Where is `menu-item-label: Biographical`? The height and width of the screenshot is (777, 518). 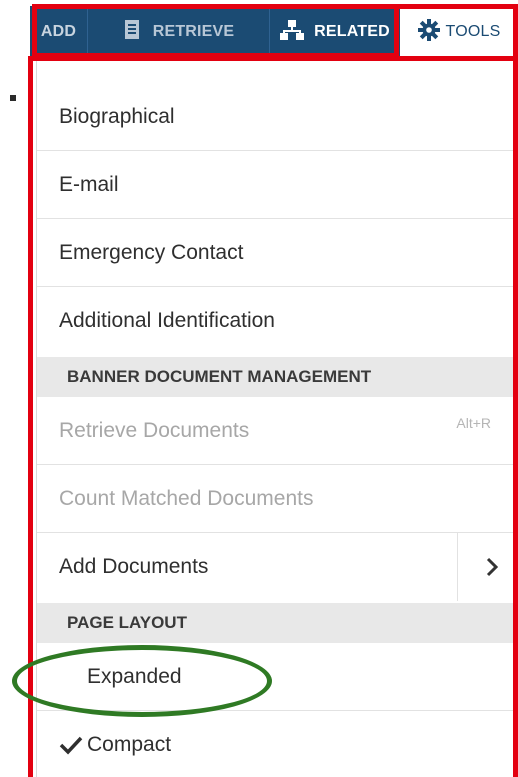 menu-item-label: Biographical is located at coordinates (117, 116).